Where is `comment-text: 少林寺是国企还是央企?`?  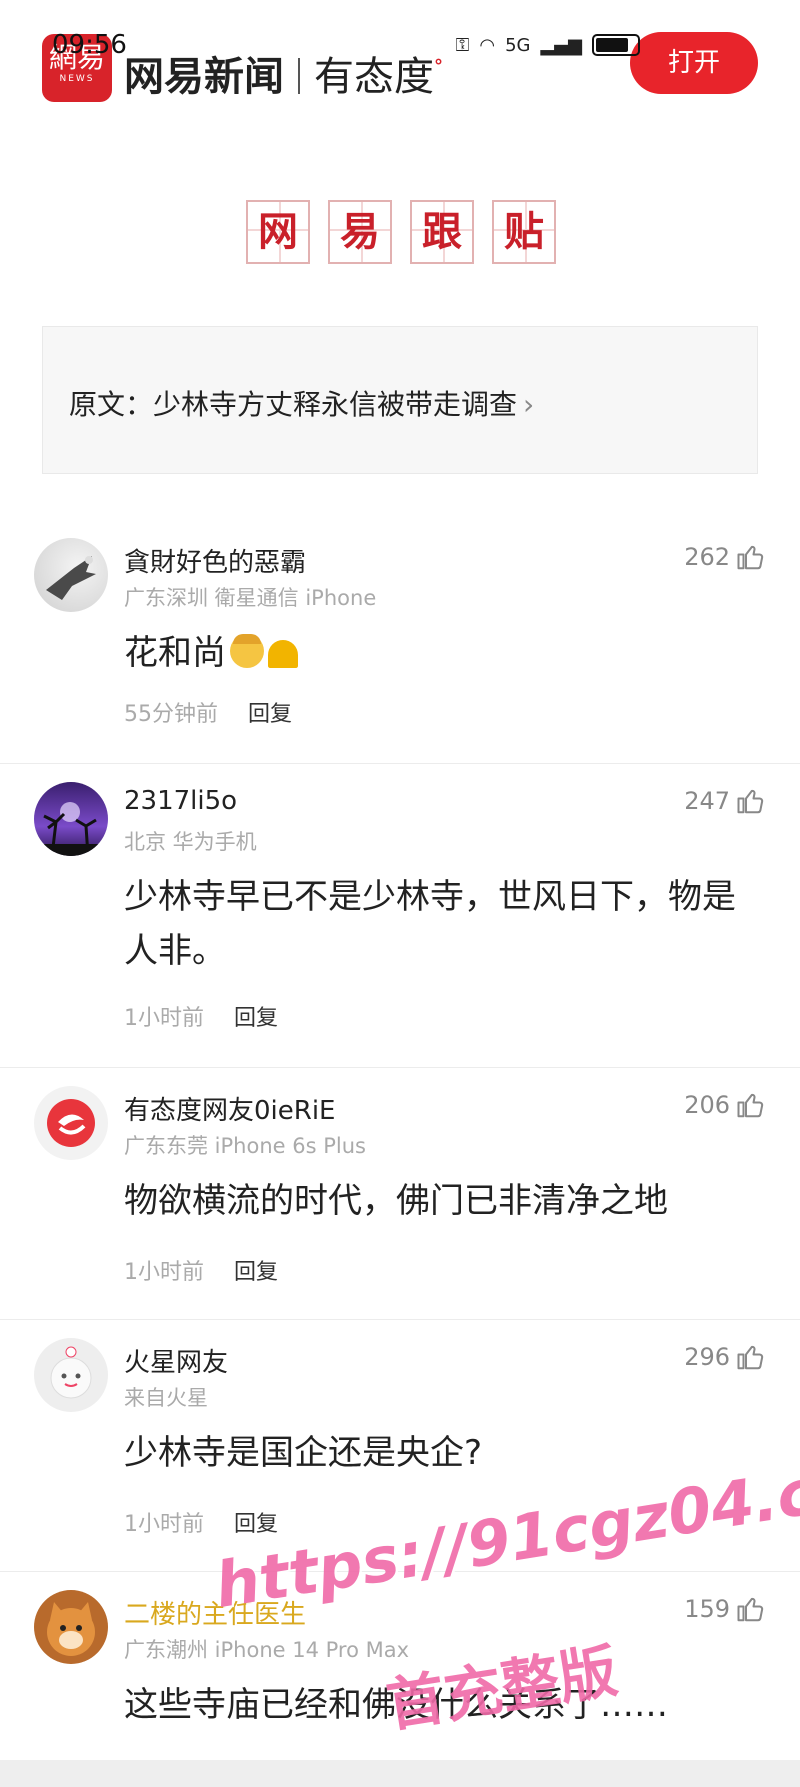
comment-text: 少林寺是国企还是央企? is located at coordinates (303, 1453).